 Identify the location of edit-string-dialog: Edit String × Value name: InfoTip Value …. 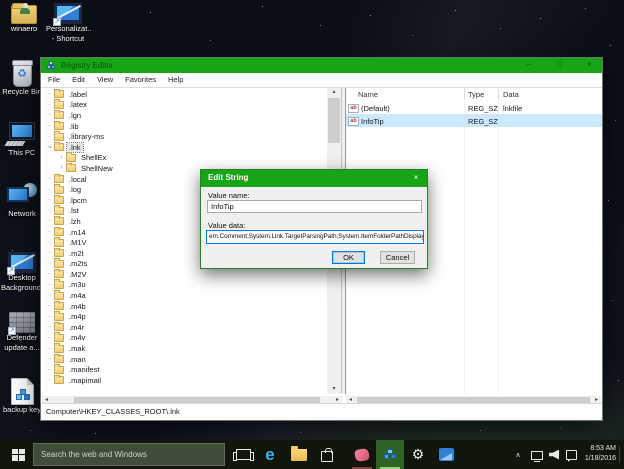
(314, 219).